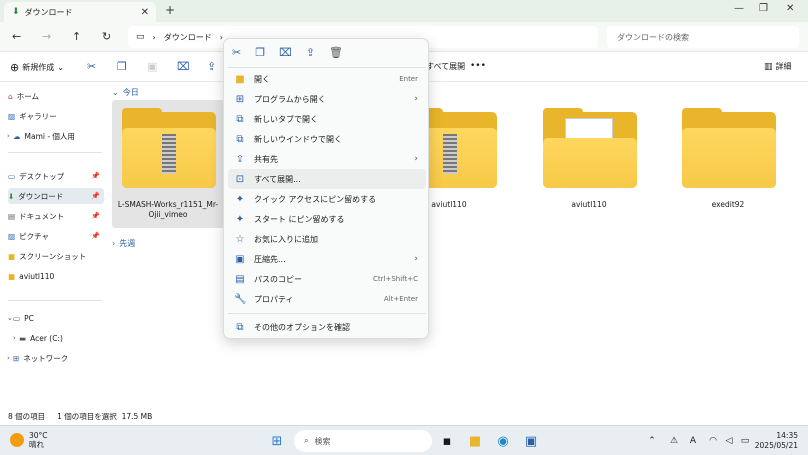 This screenshot has width=808, height=455. What do you see at coordinates (17, 318) in the screenshot?
I see `pc-icon: ▭` at bounding box center [17, 318].